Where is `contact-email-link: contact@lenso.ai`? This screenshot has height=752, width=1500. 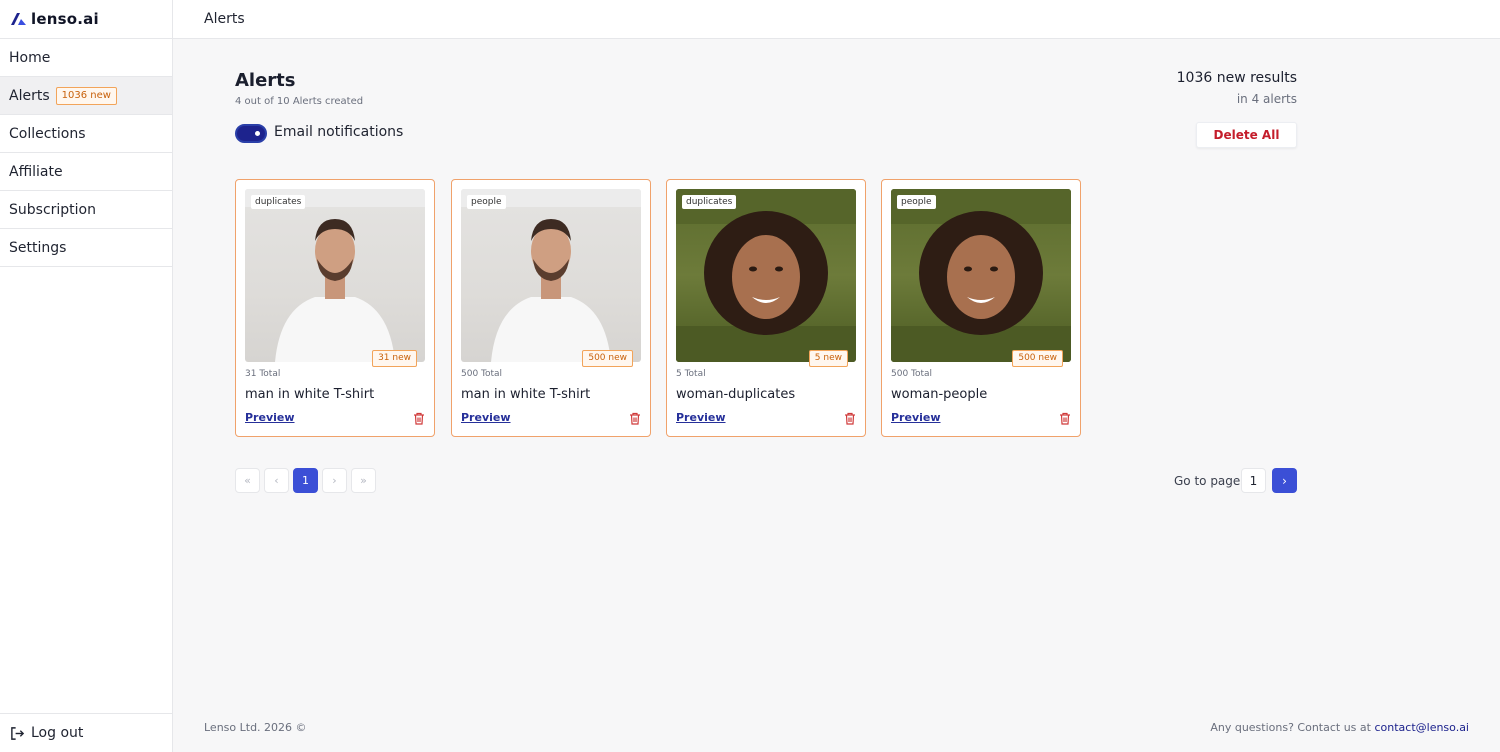 contact-email-link: contact@lenso.ai is located at coordinates (1421, 727).